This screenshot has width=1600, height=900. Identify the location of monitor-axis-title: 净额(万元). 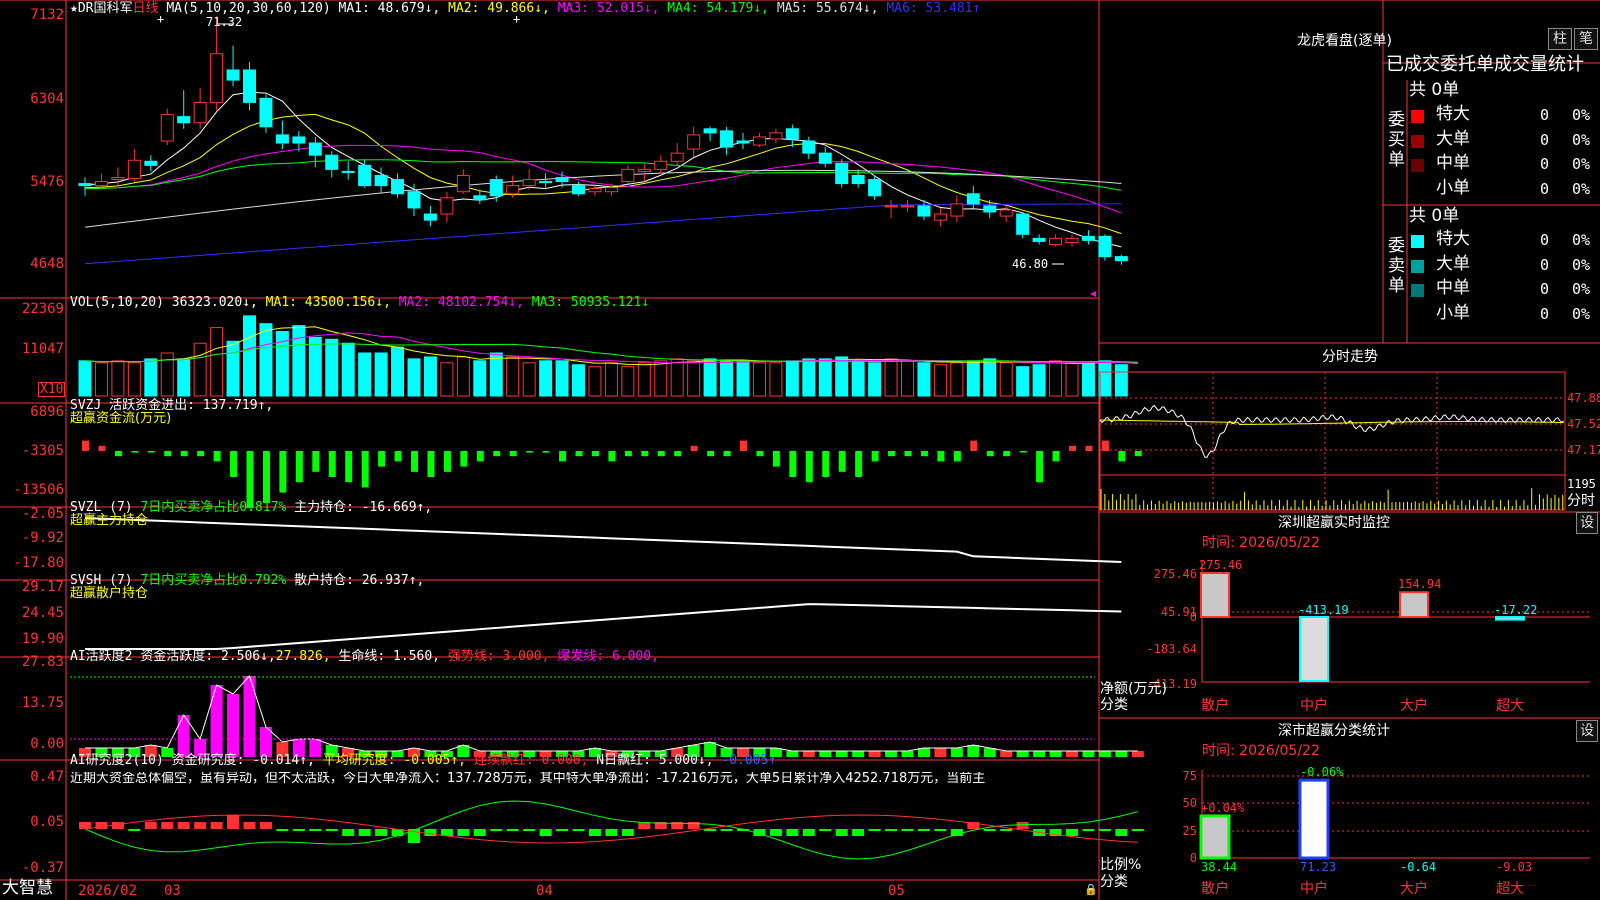
(1133, 689).